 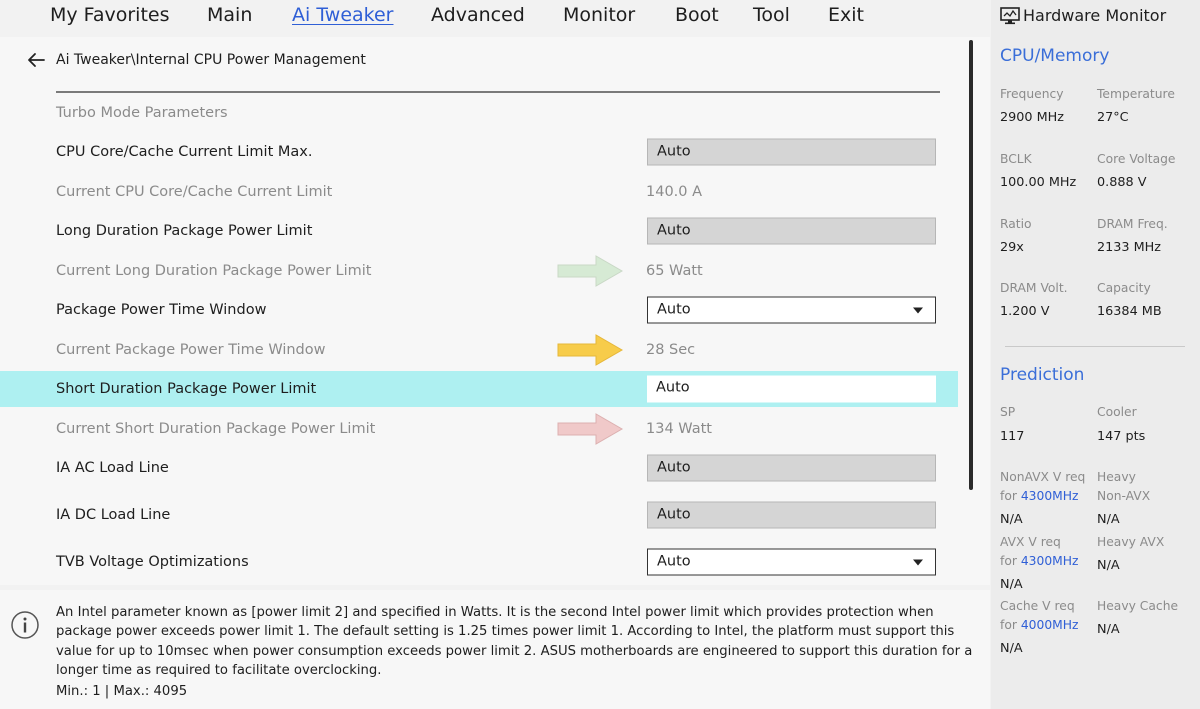 I want to click on header-divider, so click(x=498, y=92).